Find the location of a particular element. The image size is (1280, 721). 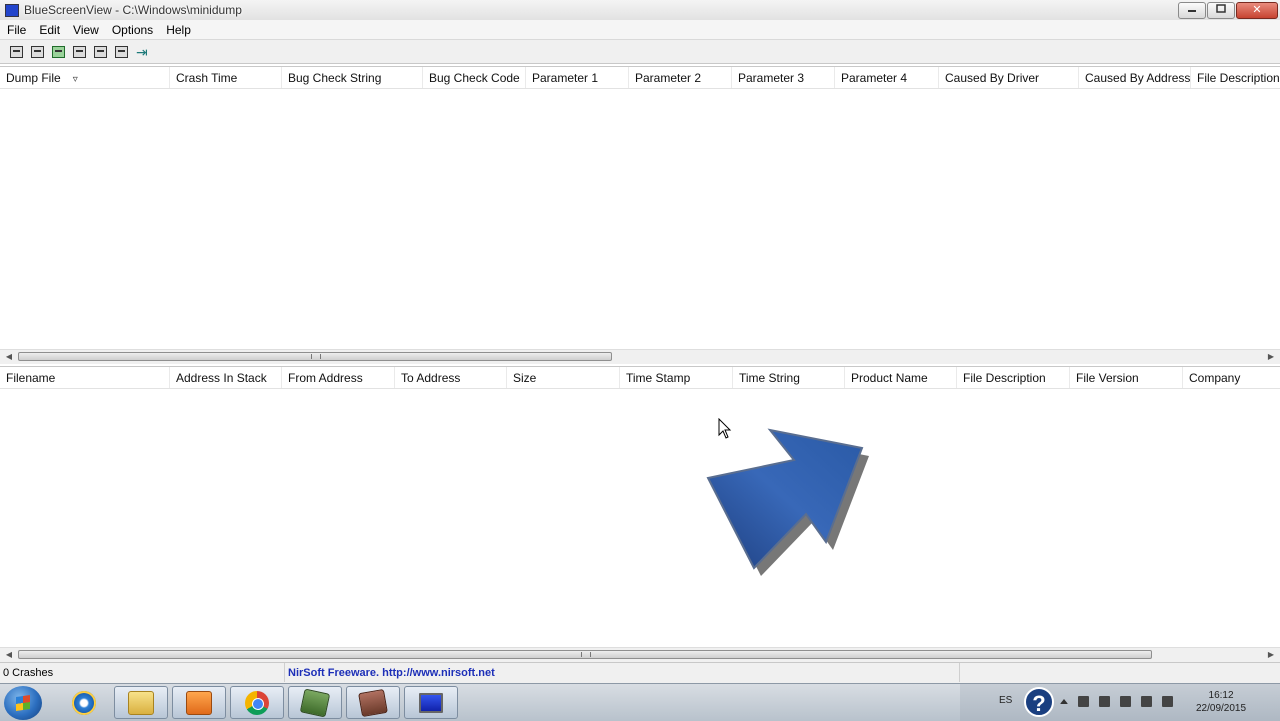

column-header: Dump File ▿ is located at coordinates (85, 77).